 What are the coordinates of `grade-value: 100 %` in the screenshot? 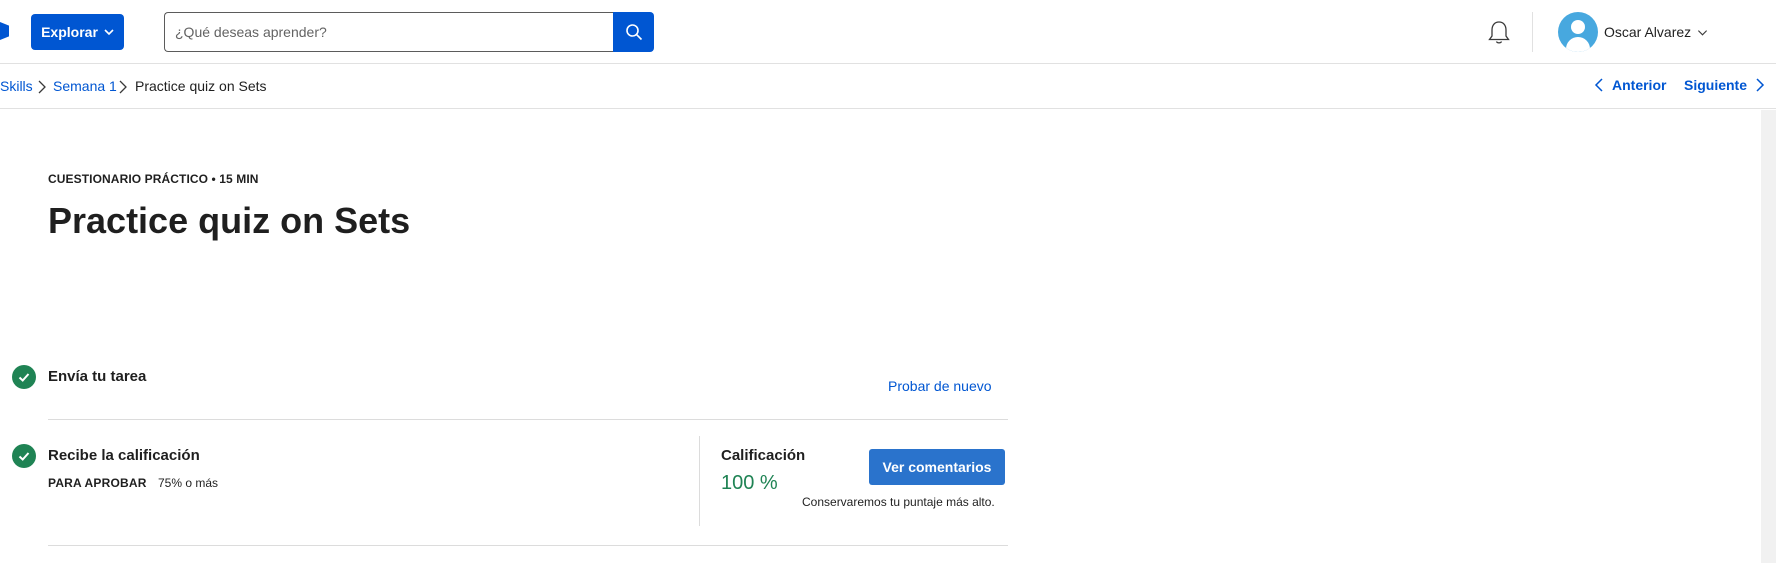 It's located at (749, 483).